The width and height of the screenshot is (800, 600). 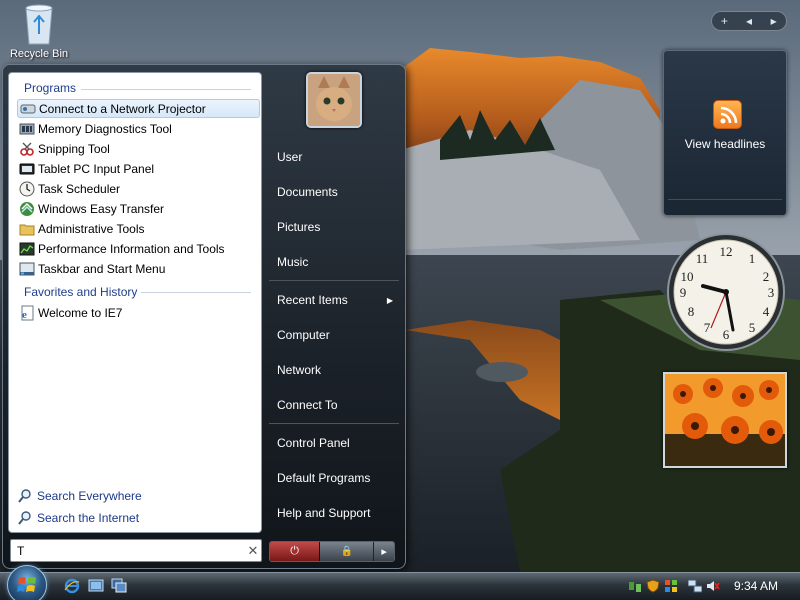 I want to click on program-label: Snipping Tool, so click(x=74, y=148).